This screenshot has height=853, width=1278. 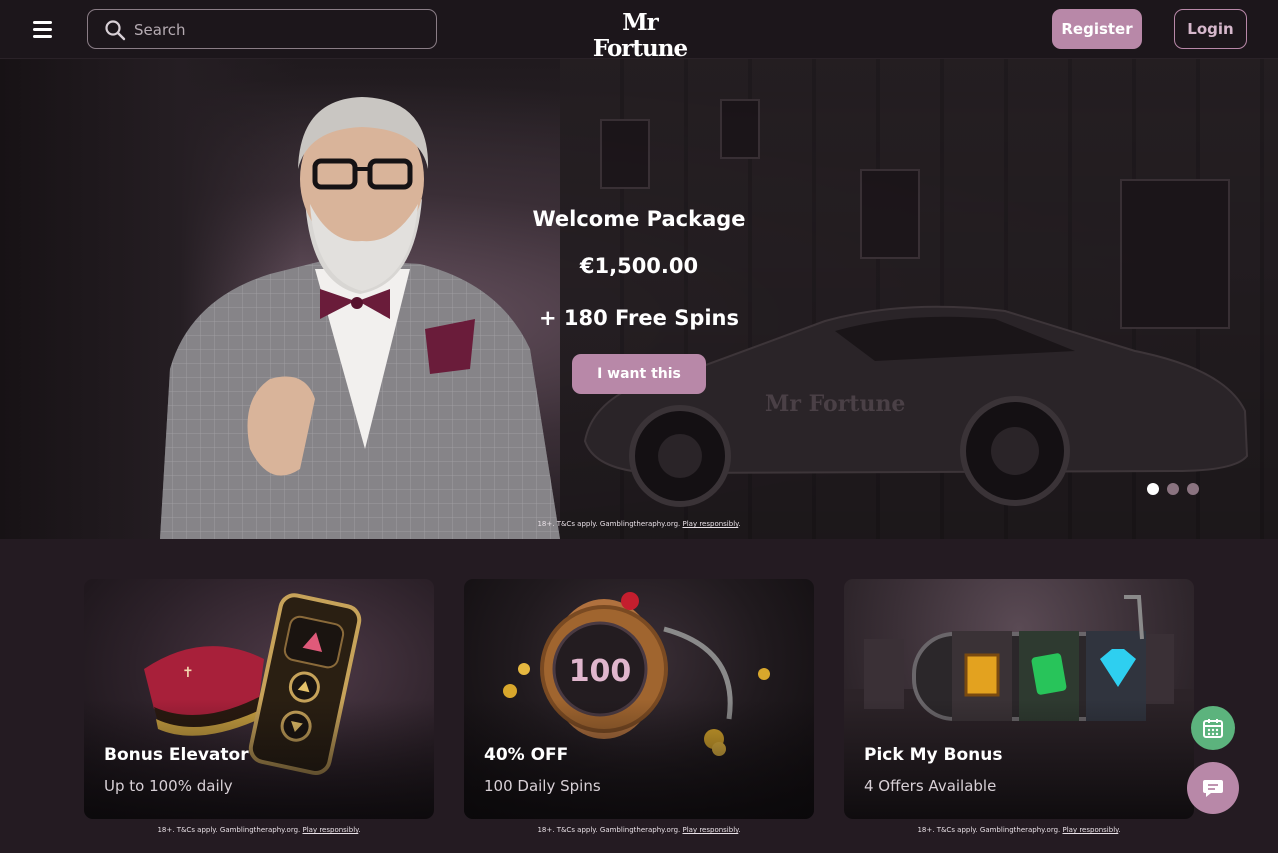 I want to click on i-want-this-button: I want this, so click(x=639, y=374).